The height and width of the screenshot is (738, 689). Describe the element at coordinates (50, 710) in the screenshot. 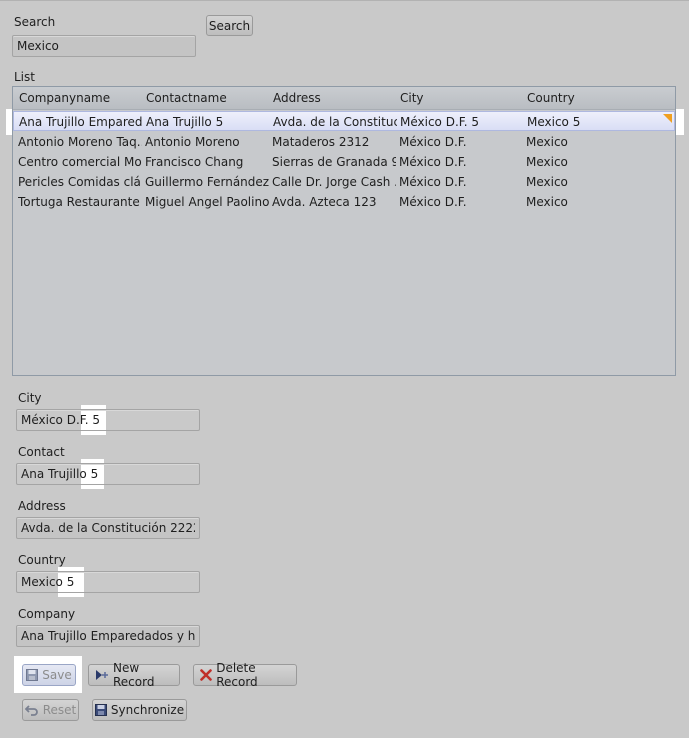

I see `reset-button: Reset` at that location.